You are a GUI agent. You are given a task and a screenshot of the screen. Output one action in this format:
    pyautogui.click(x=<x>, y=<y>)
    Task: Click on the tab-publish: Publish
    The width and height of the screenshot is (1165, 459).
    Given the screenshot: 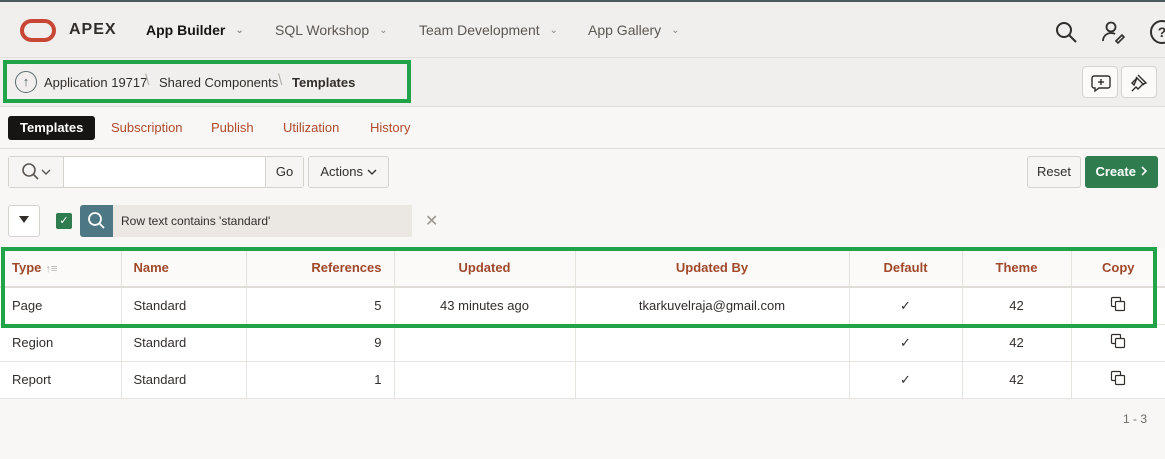 What is the action you would take?
    pyautogui.click(x=232, y=128)
    